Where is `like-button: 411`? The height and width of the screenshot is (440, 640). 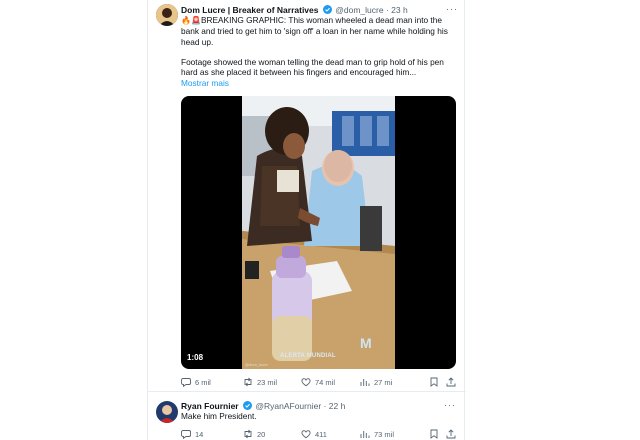 like-button: 411 is located at coordinates (314, 434).